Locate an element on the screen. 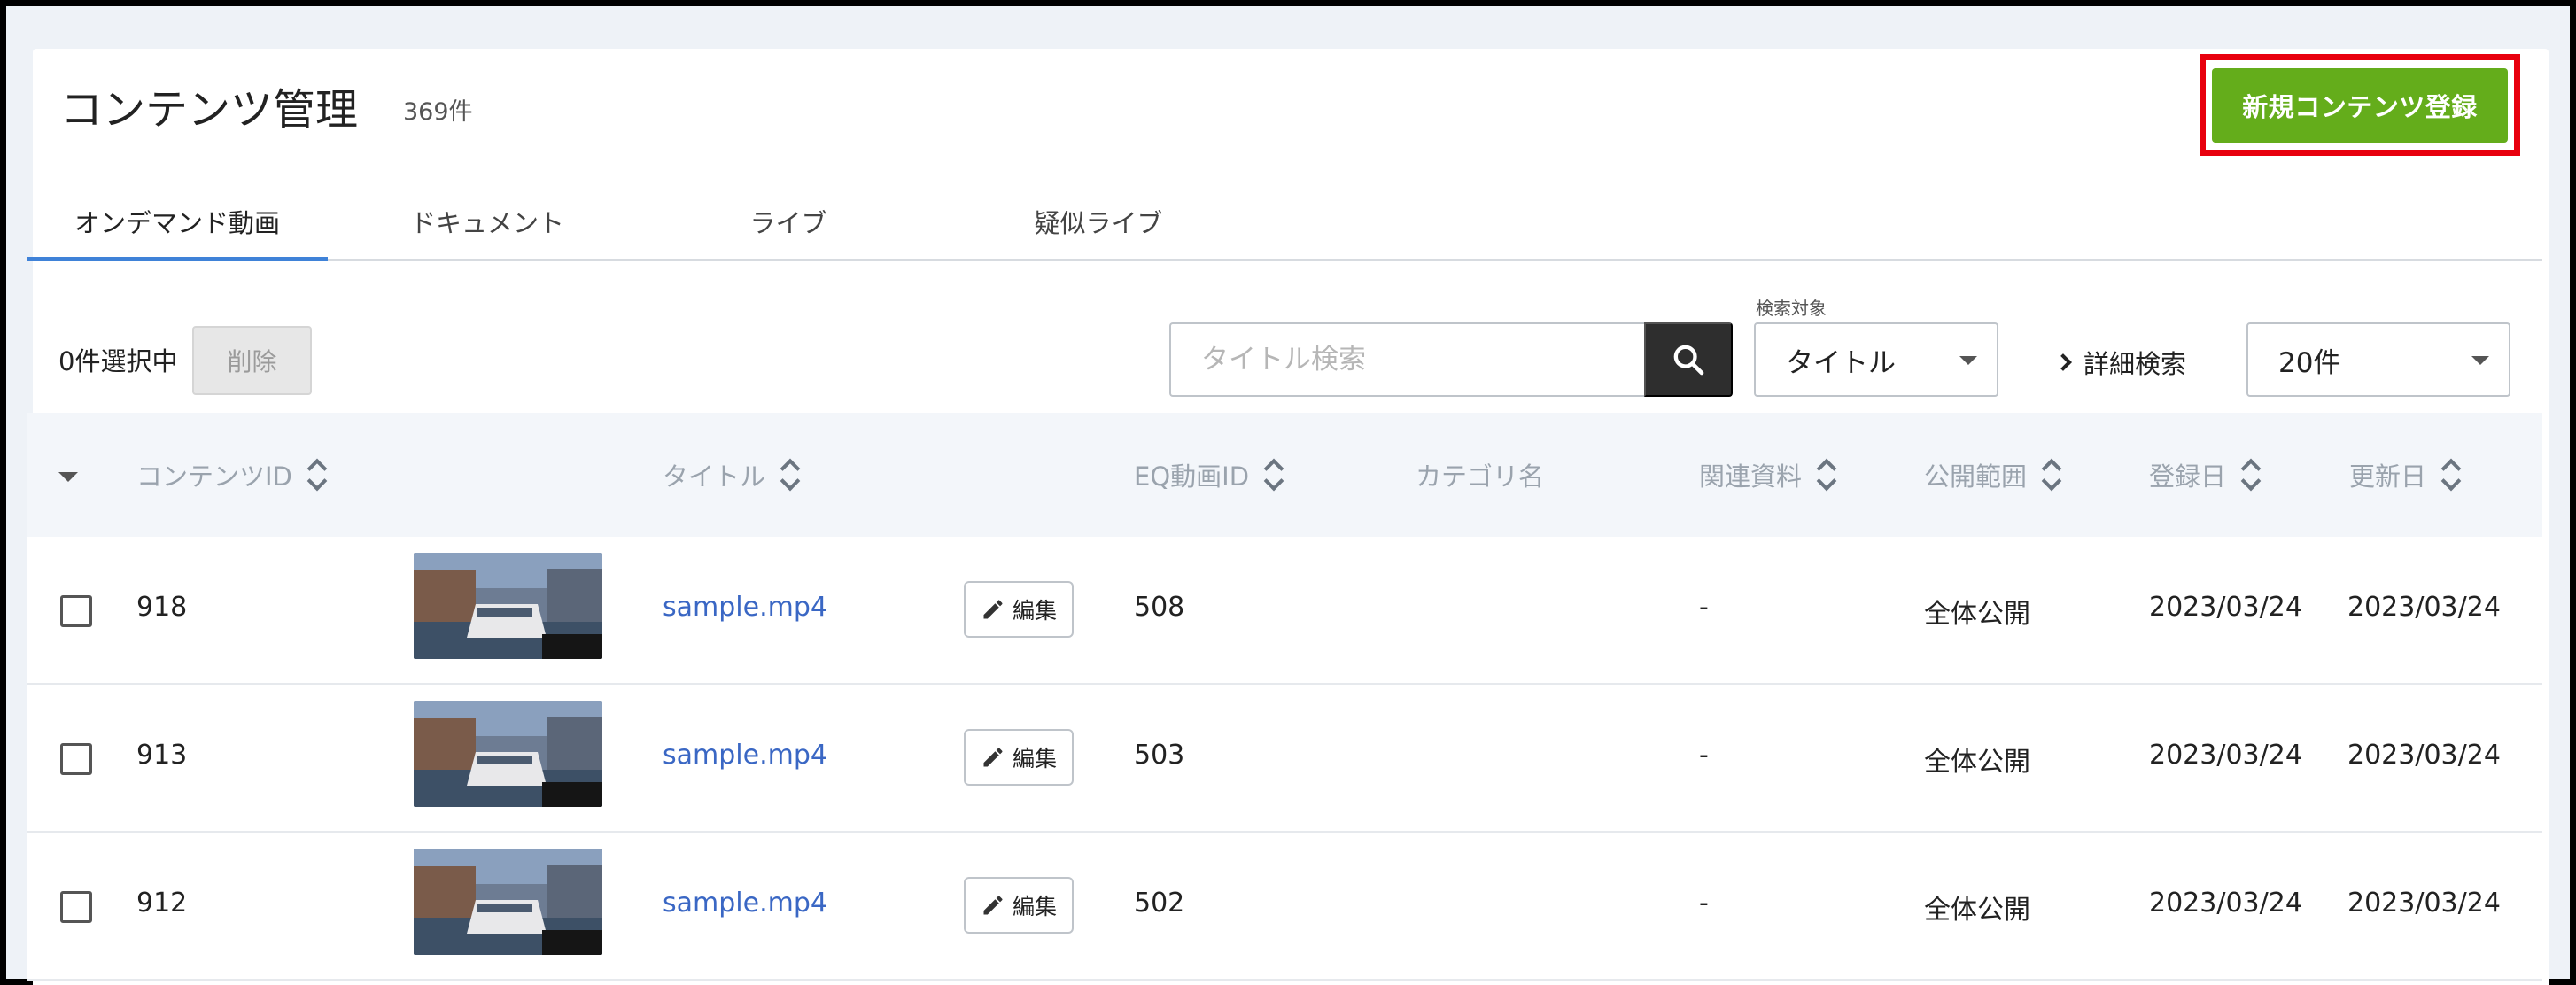 The height and width of the screenshot is (985, 2576). eq-video-id-cell: 508 is located at coordinates (1159, 607).